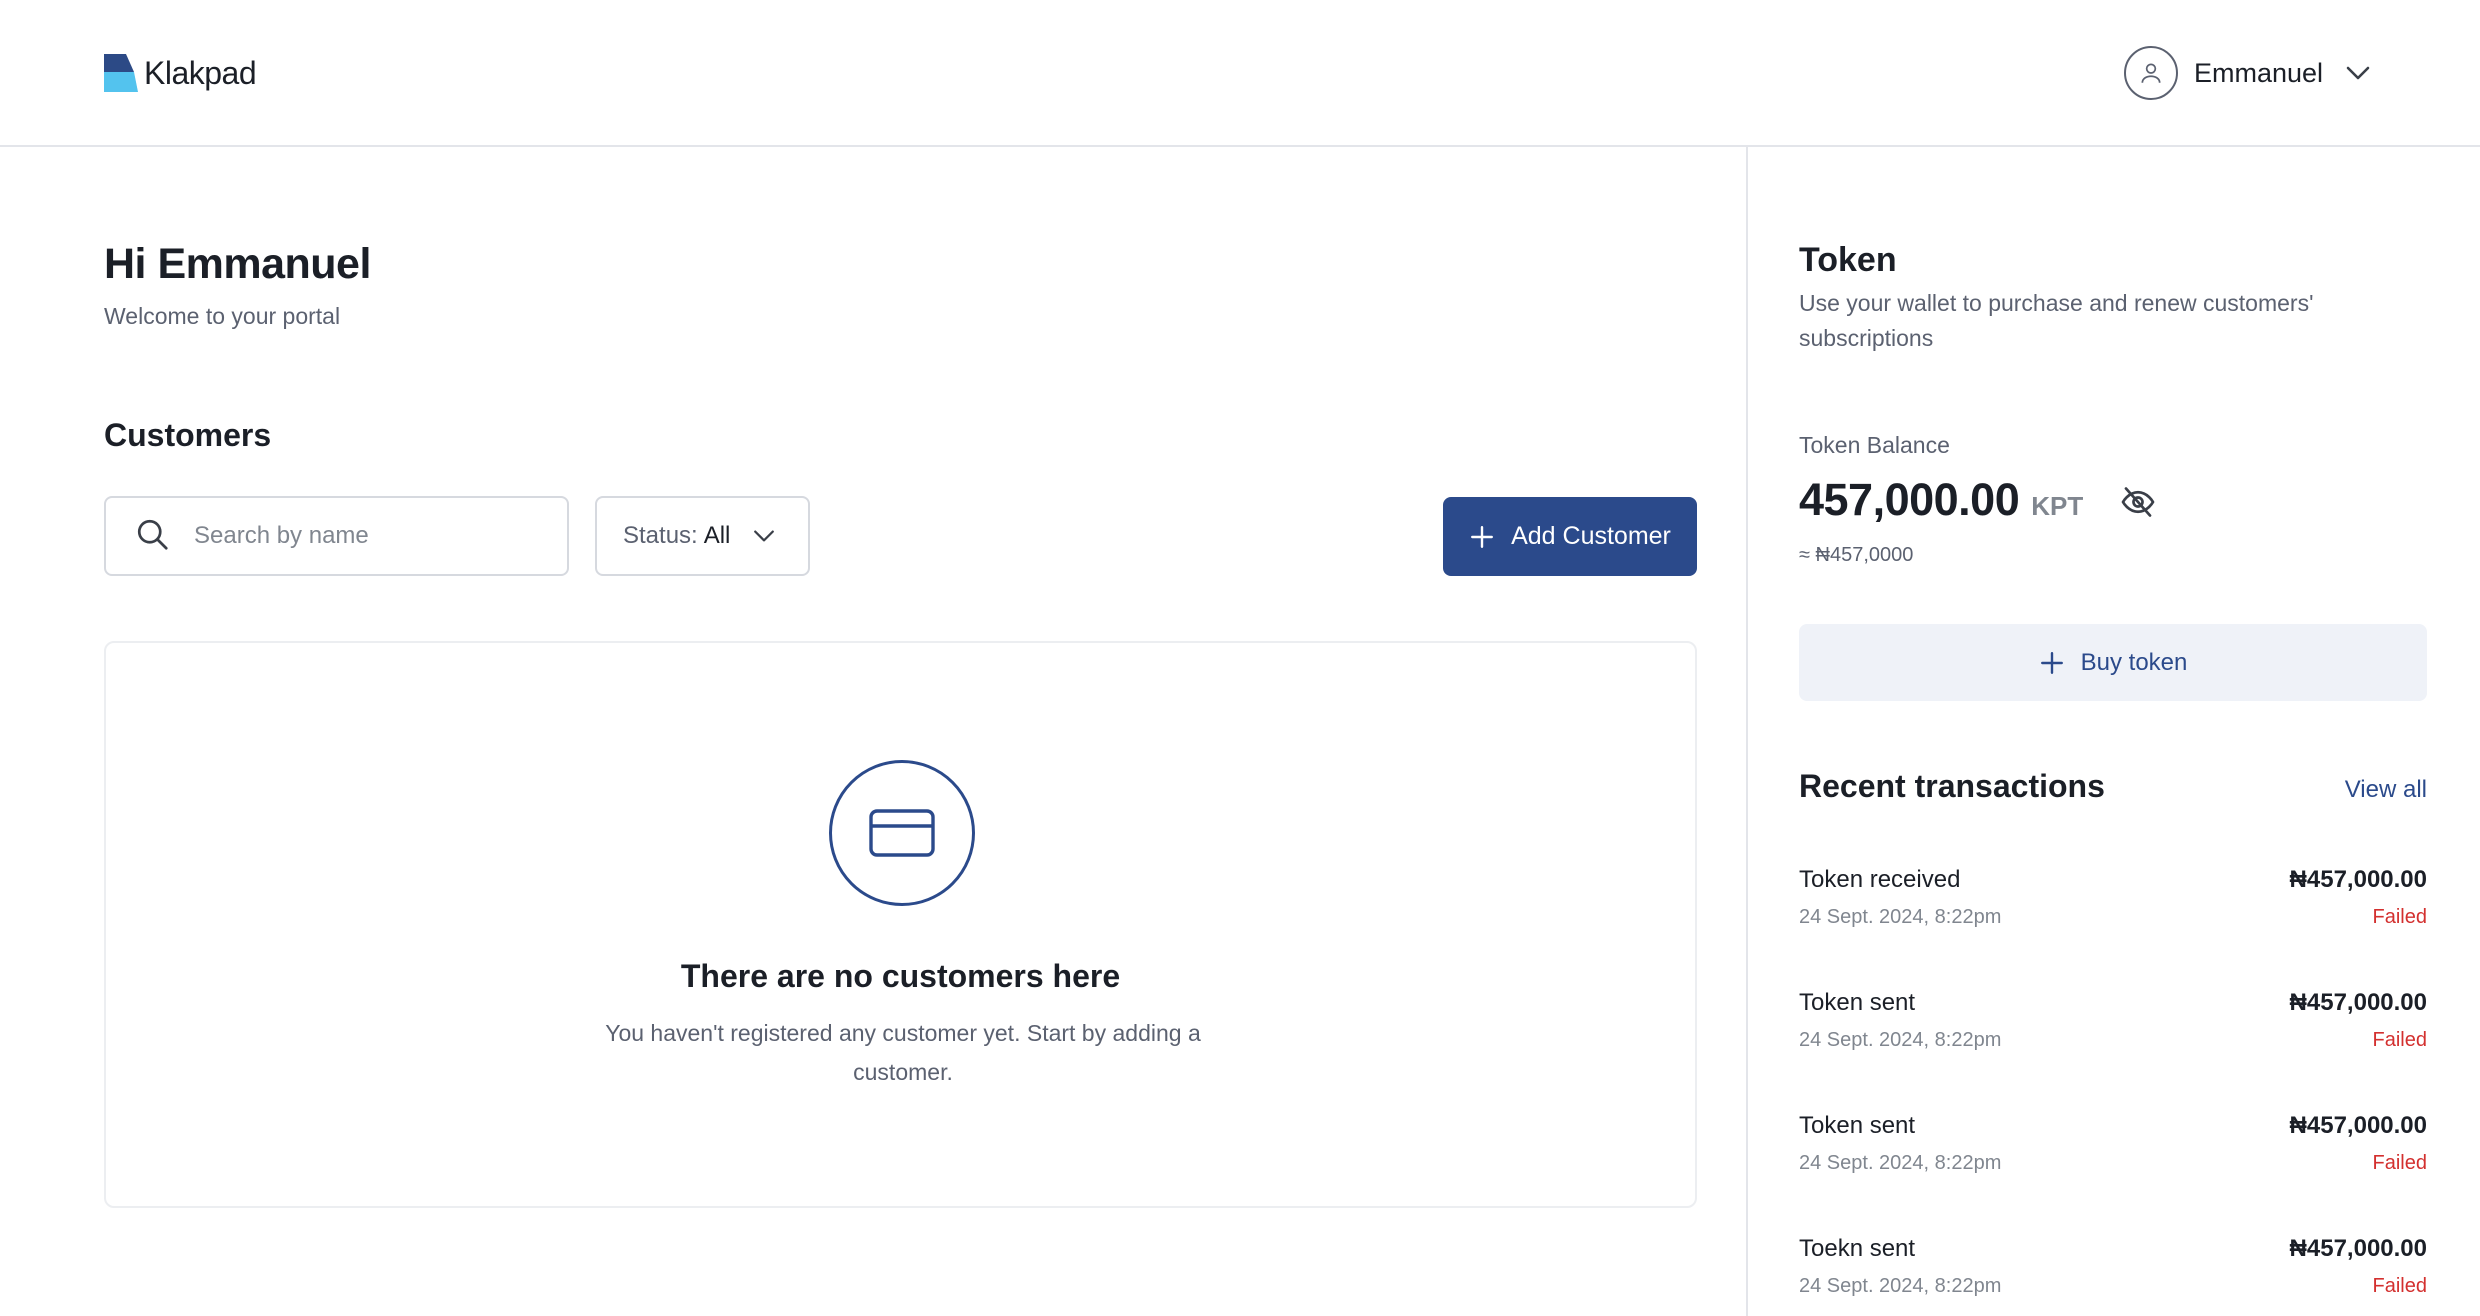  Describe the element at coordinates (121, 73) in the screenshot. I see `logo-mark-icon` at that location.